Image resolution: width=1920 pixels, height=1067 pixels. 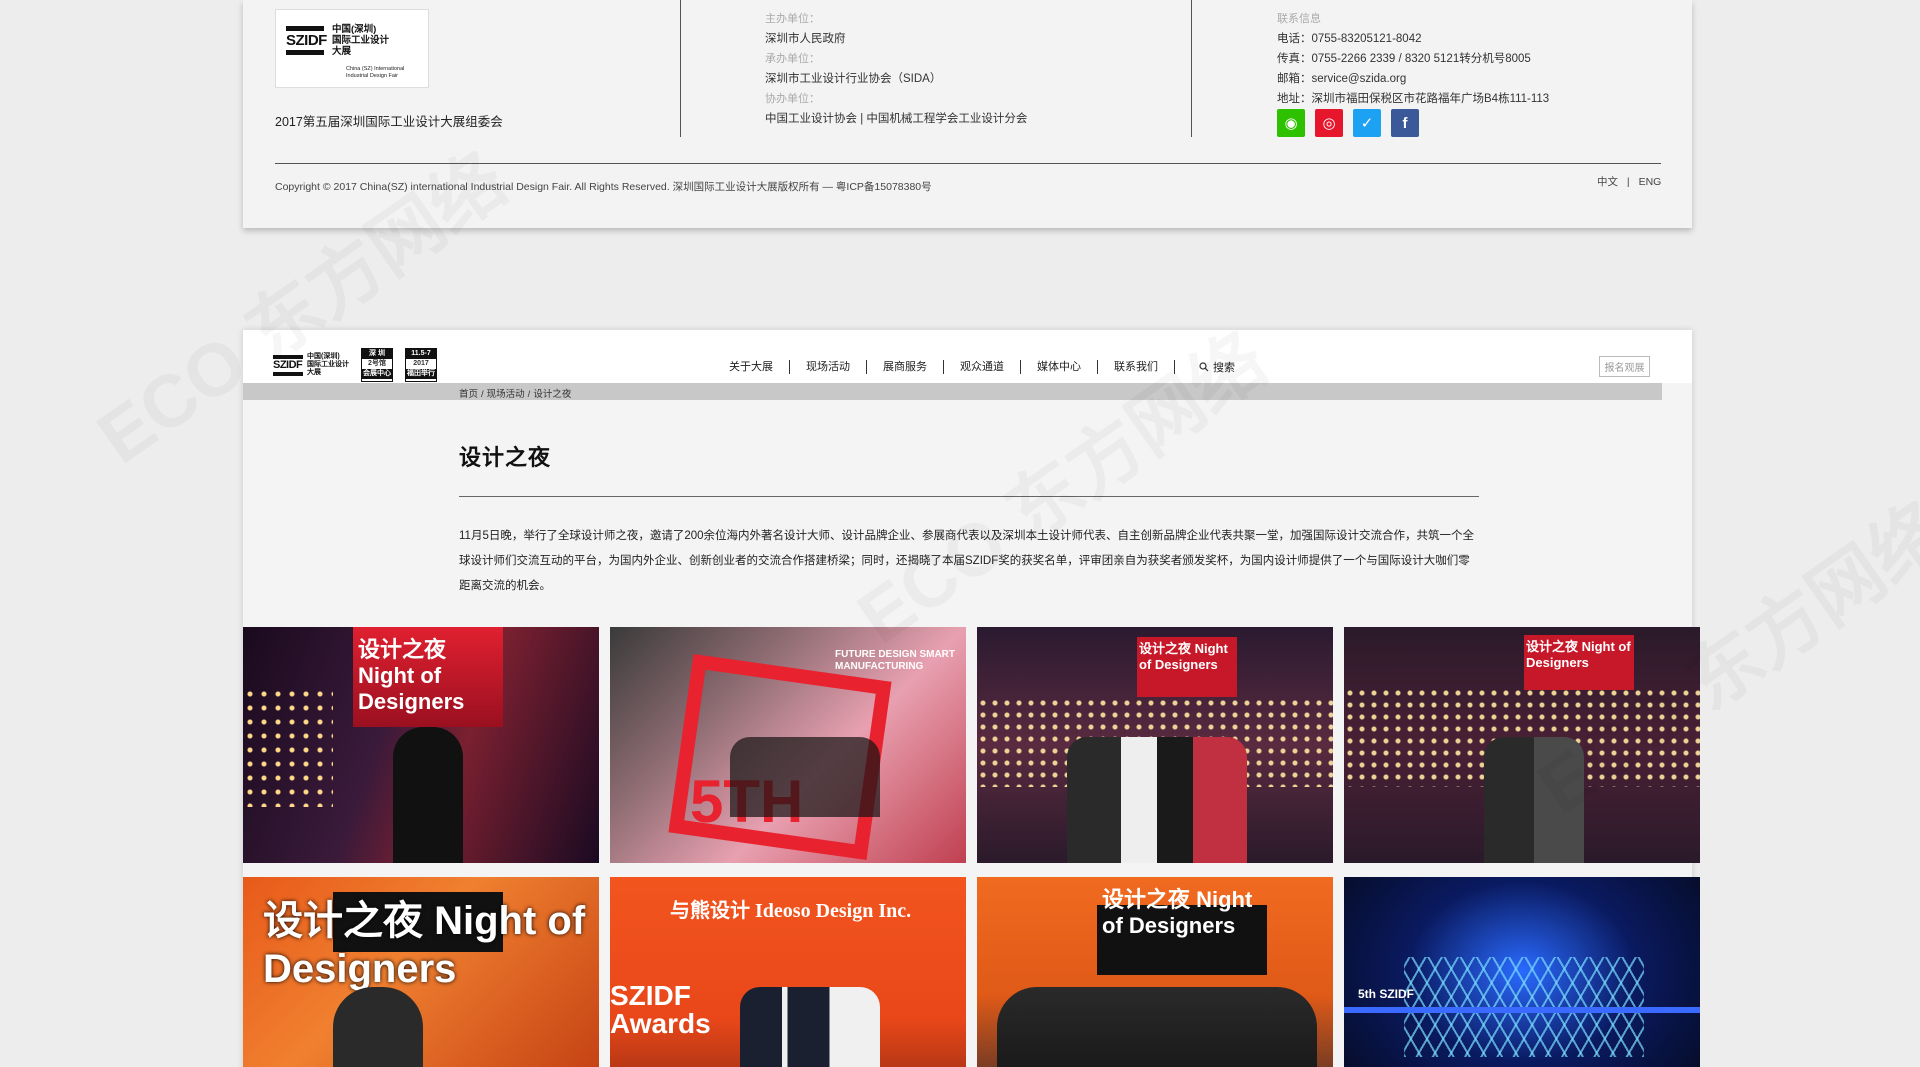 What do you see at coordinates (1349, 39) in the screenshot?
I see `contact-phone: 电话：0755-83205121-8042` at bounding box center [1349, 39].